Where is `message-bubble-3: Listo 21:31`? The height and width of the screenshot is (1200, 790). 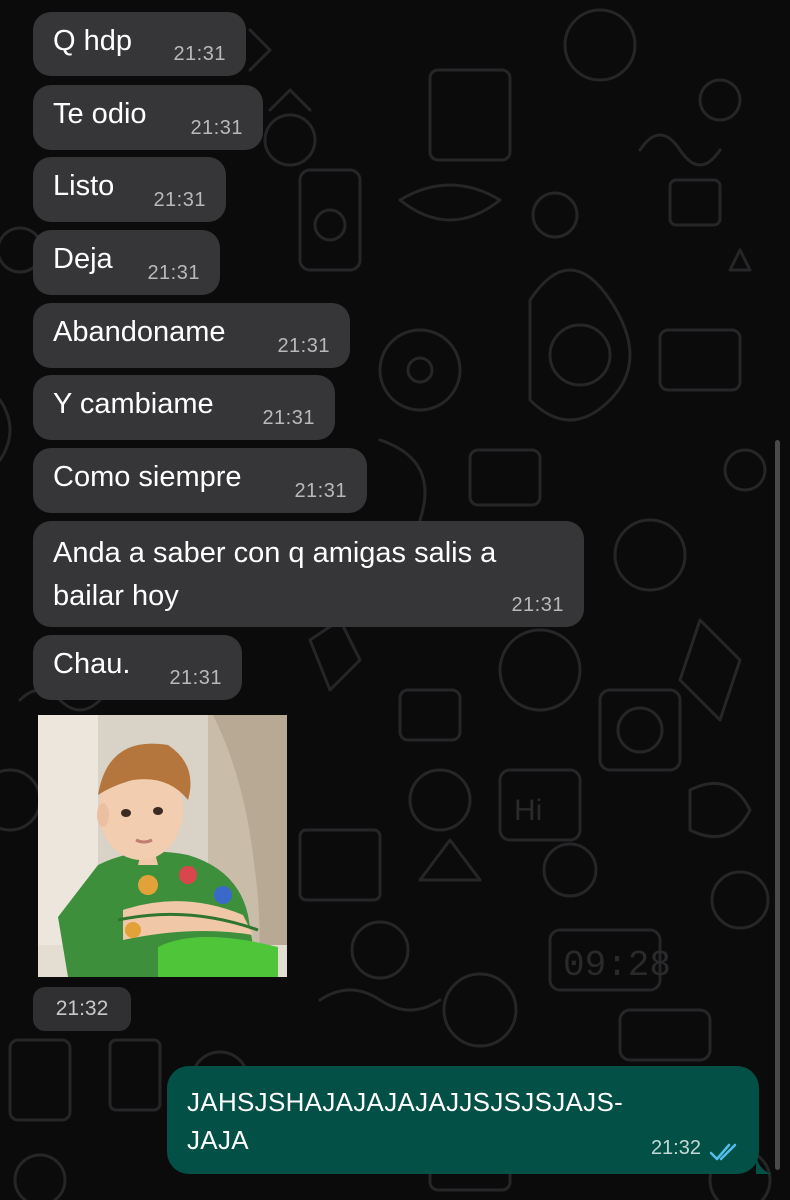
message-bubble-3: Listo 21:31 is located at coordinates (129, 189).